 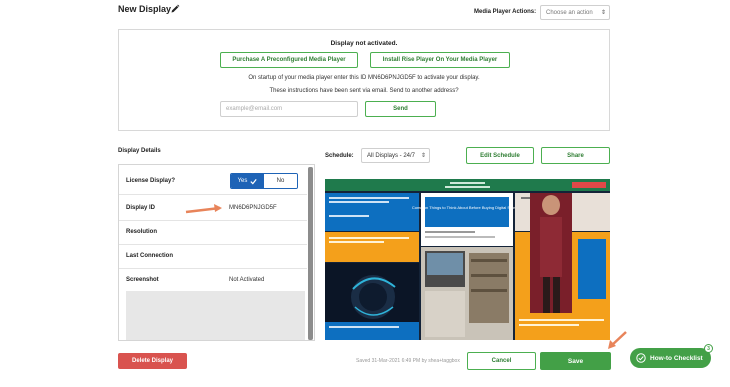 I want to click on resolution-row: Resolution, so click(x=213, y=233).